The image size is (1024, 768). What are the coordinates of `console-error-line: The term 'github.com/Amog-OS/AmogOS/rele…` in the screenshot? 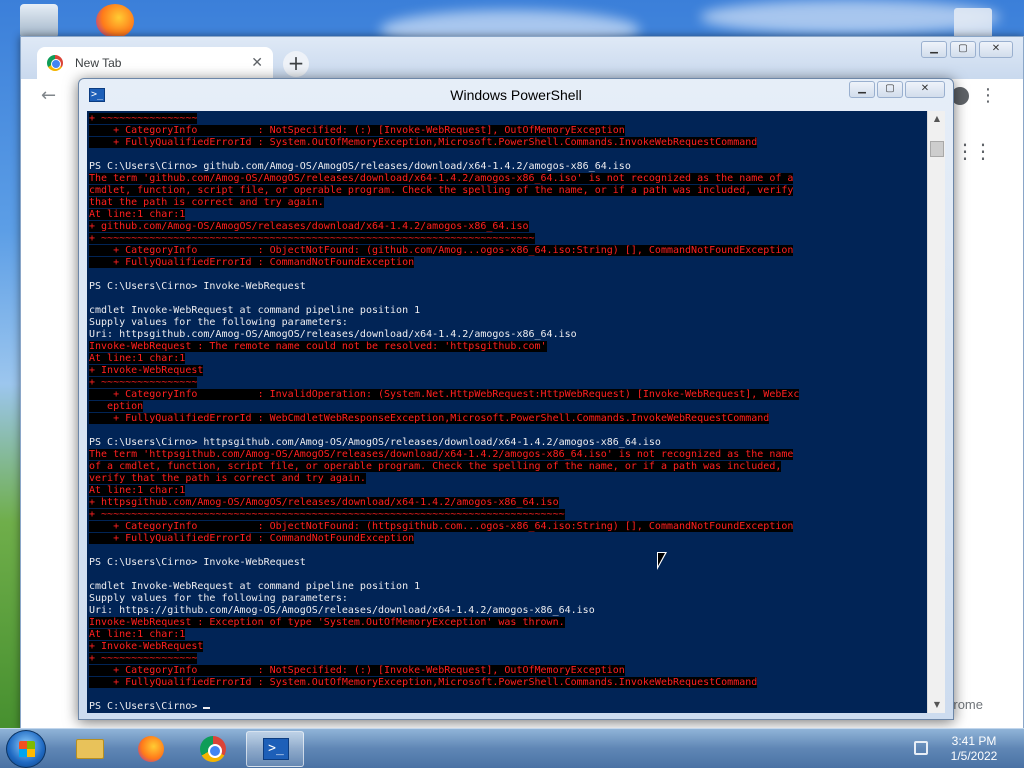 It's located at (441, 178).